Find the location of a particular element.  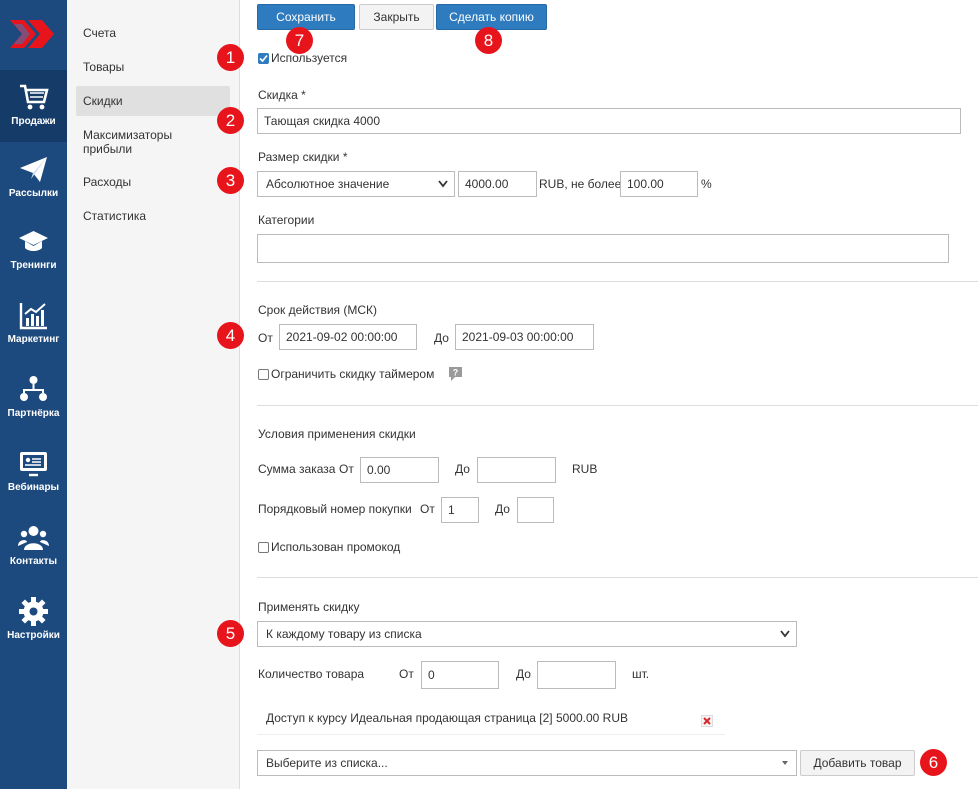

used-checkbox is located at coordinates (263, 58).